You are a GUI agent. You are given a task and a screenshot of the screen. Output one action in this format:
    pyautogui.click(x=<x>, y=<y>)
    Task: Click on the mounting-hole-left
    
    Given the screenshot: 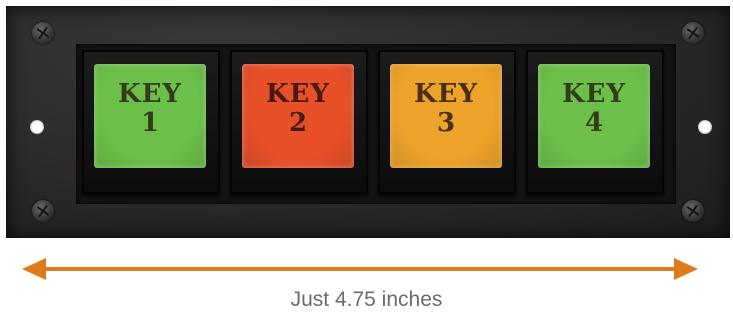 What is the action you would take?
    pyautogui.click(x=37, y=127)
    